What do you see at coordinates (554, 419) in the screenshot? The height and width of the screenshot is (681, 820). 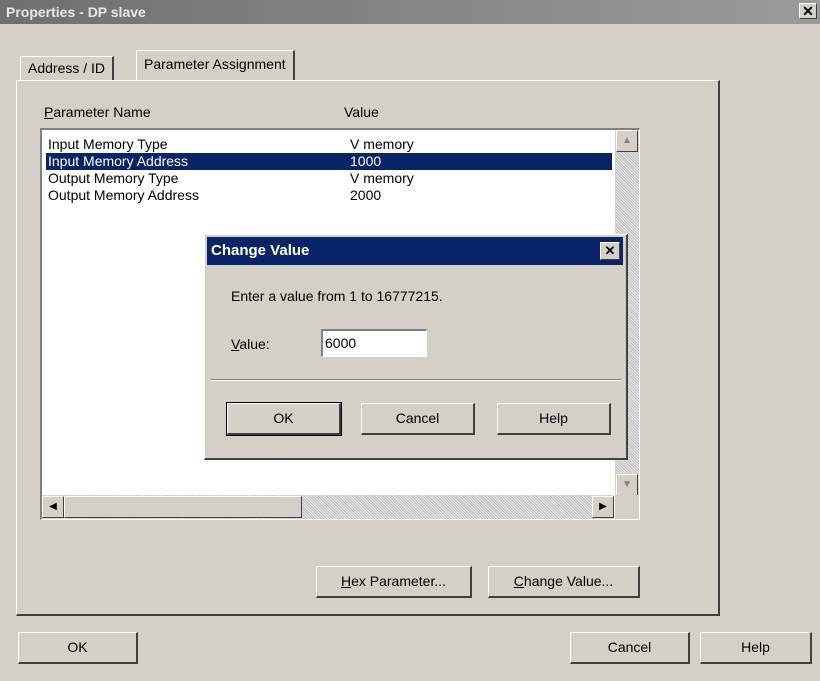 I see `dialog-help-button: Help` at bounding box center [554, 419].